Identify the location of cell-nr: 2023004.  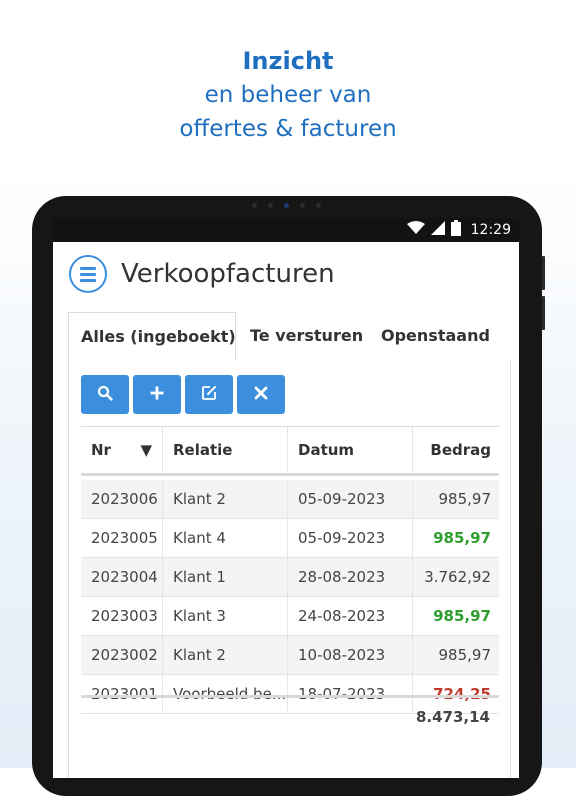
(122, 577).